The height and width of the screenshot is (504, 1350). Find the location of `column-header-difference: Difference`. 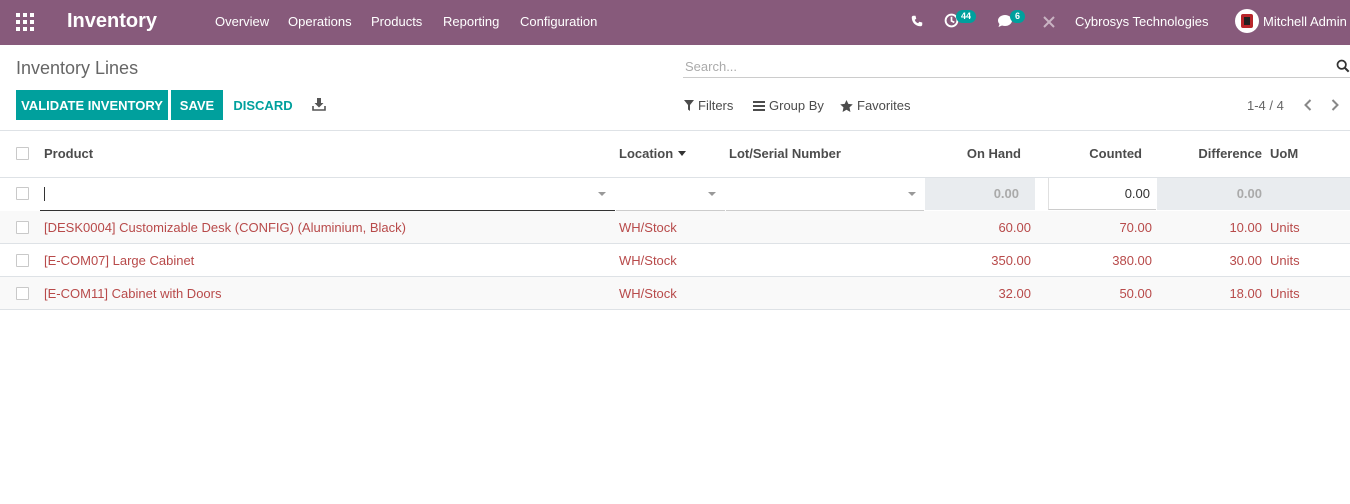

column-header-difference: Difference is located at coordinates (1212, 153).